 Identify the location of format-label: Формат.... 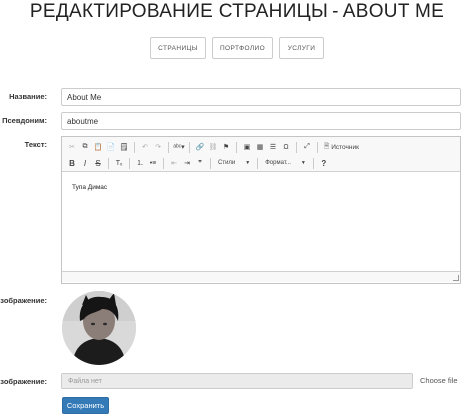
(278, 163).